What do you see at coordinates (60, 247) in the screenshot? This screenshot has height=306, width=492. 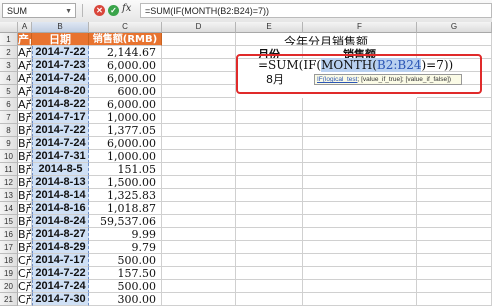 I see `date-cell: 2014-8-29` at bounding box center [60, 247].